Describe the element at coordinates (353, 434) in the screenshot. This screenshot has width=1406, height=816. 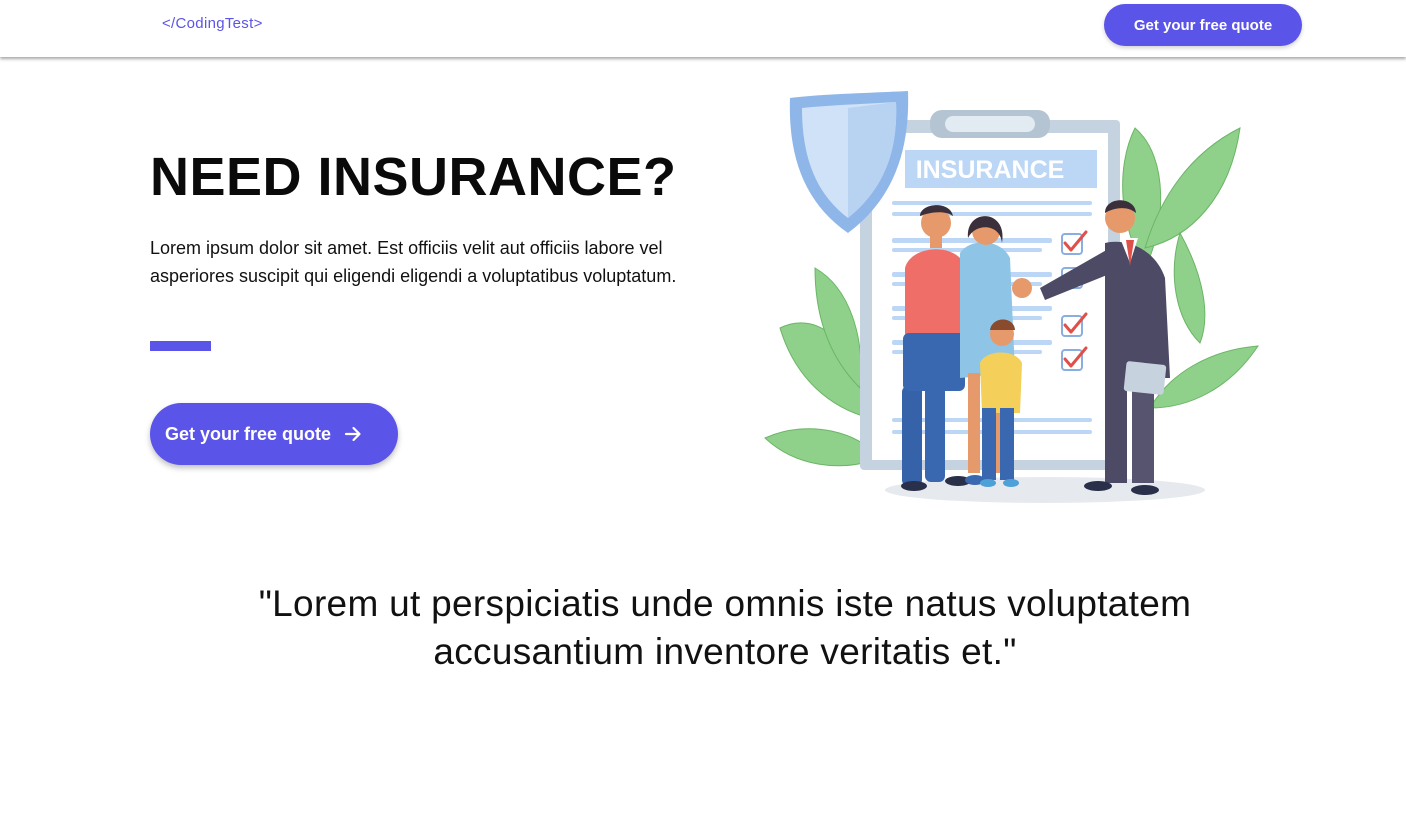
I see `arrow-right-icon` at that location.